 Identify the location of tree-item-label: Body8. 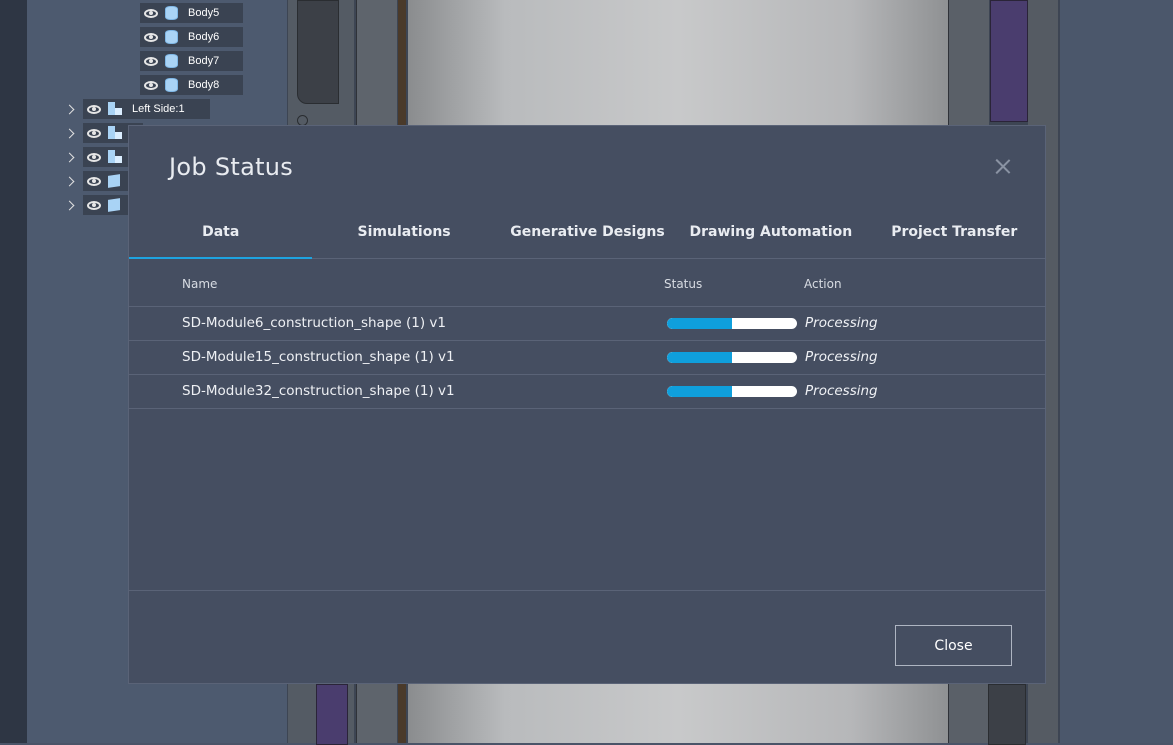
(204, 85).